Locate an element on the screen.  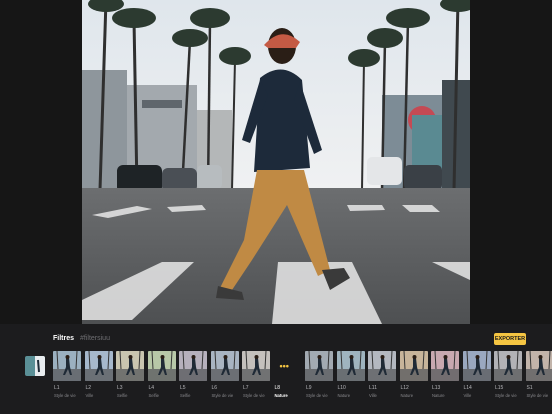
filter-code: L6 is located at coordinates (214, 388).